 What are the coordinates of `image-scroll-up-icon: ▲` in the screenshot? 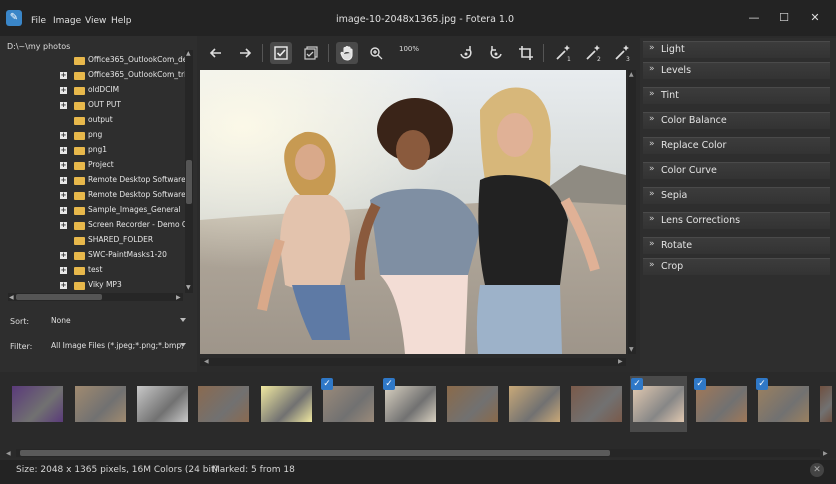 It's located at (631, 74).